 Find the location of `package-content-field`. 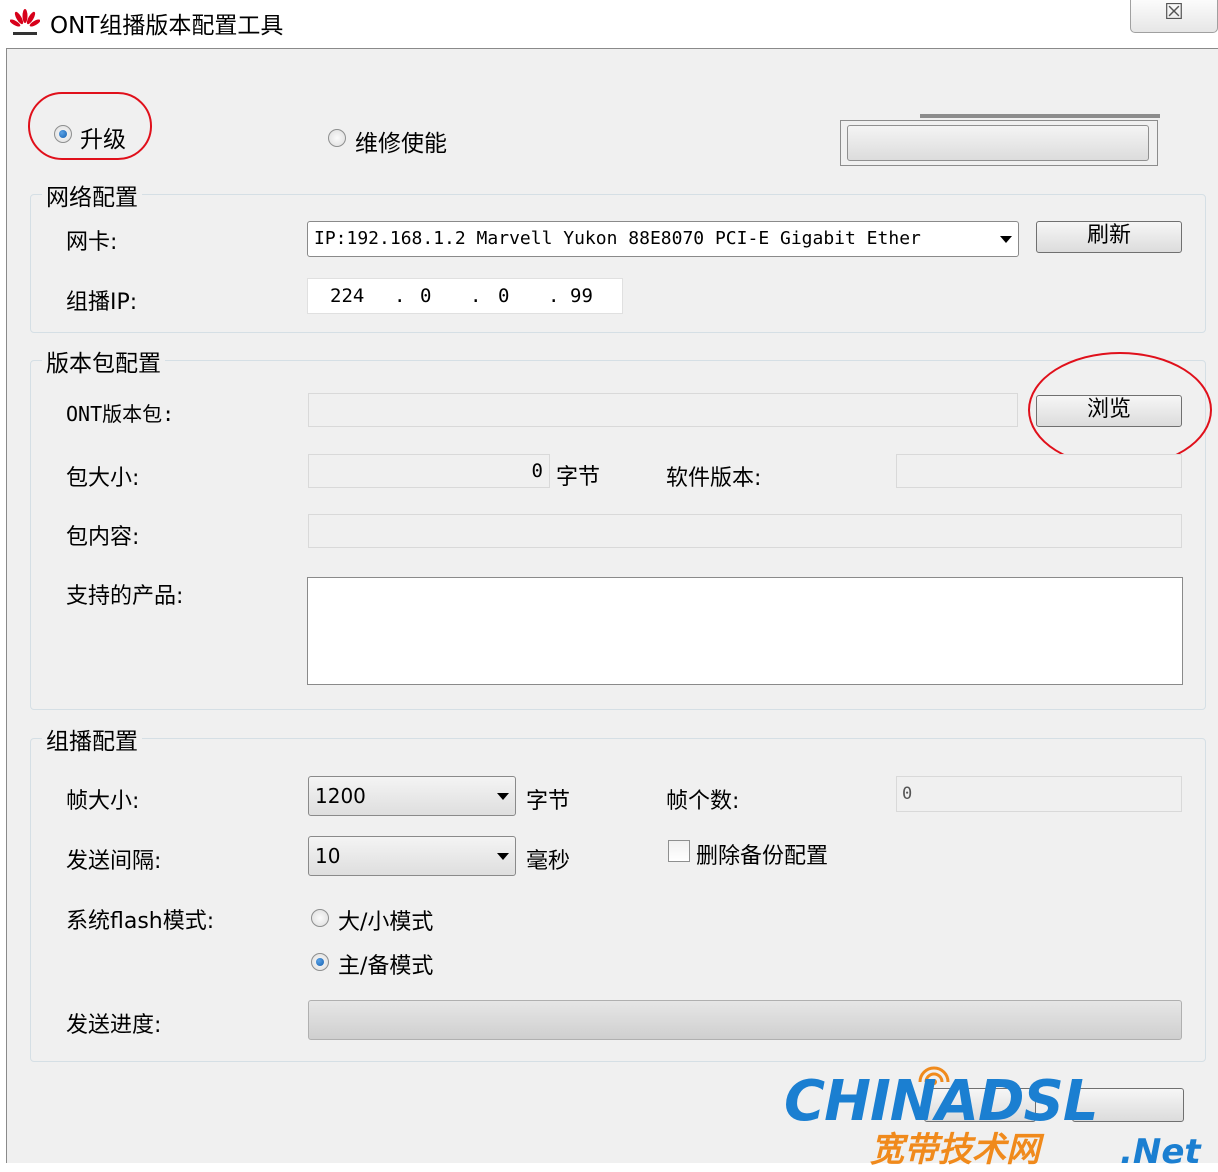

package-content-field is located at coordinates (745, 531).